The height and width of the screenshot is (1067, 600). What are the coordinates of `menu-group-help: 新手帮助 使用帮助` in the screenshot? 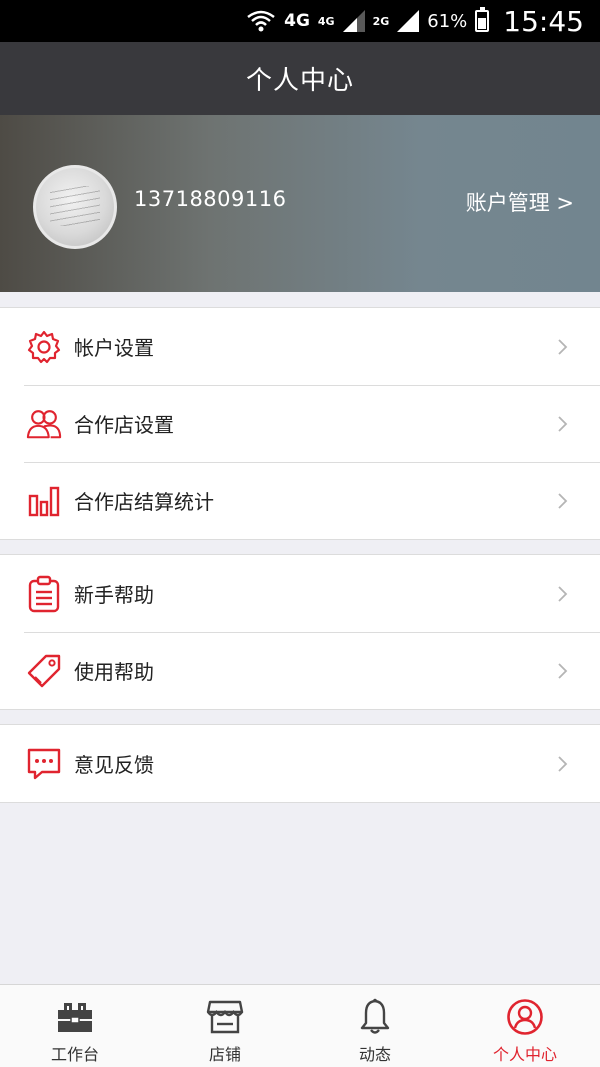 It's located at (300, 632).